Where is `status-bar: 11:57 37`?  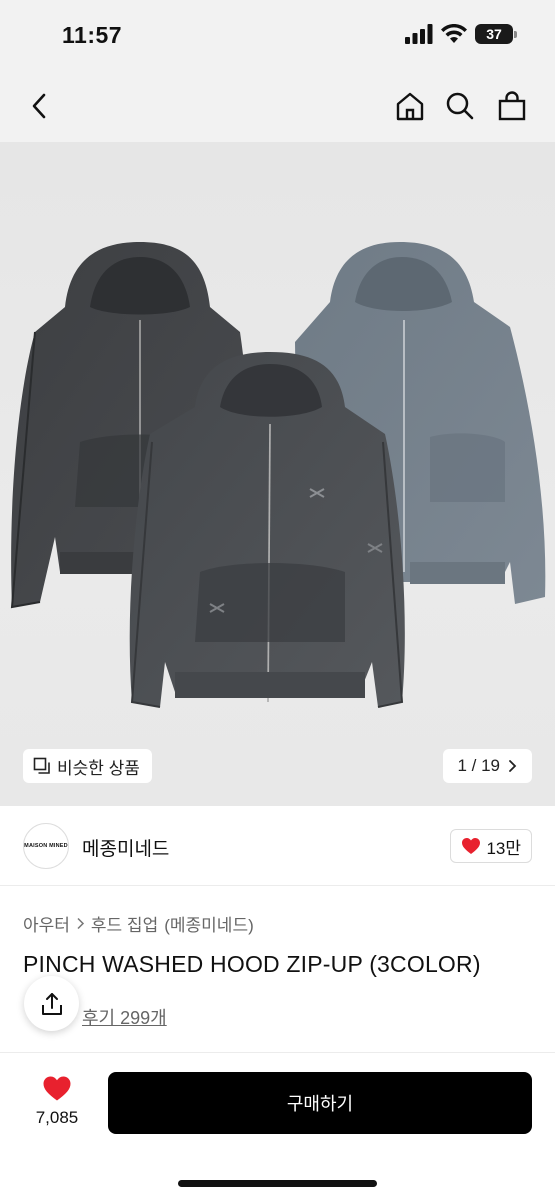
status-bar: 11:57 37 is located at coordinates (277, 35).